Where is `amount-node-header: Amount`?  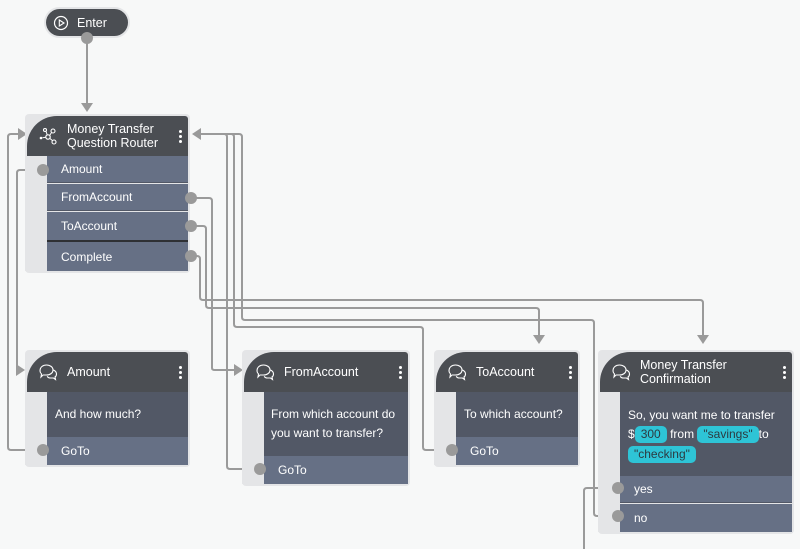
amount-node-header: Amount is located at coordinates (107, 372).